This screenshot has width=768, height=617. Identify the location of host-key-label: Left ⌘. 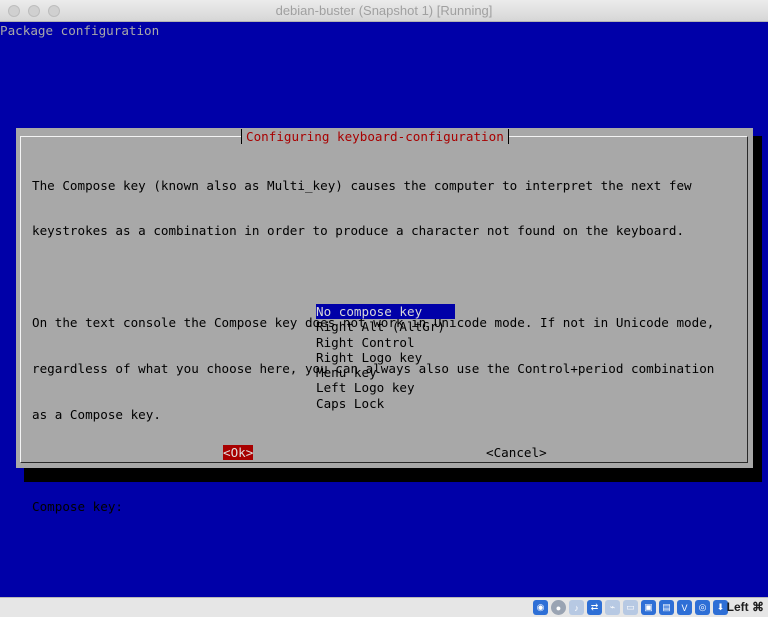
(745, 607).